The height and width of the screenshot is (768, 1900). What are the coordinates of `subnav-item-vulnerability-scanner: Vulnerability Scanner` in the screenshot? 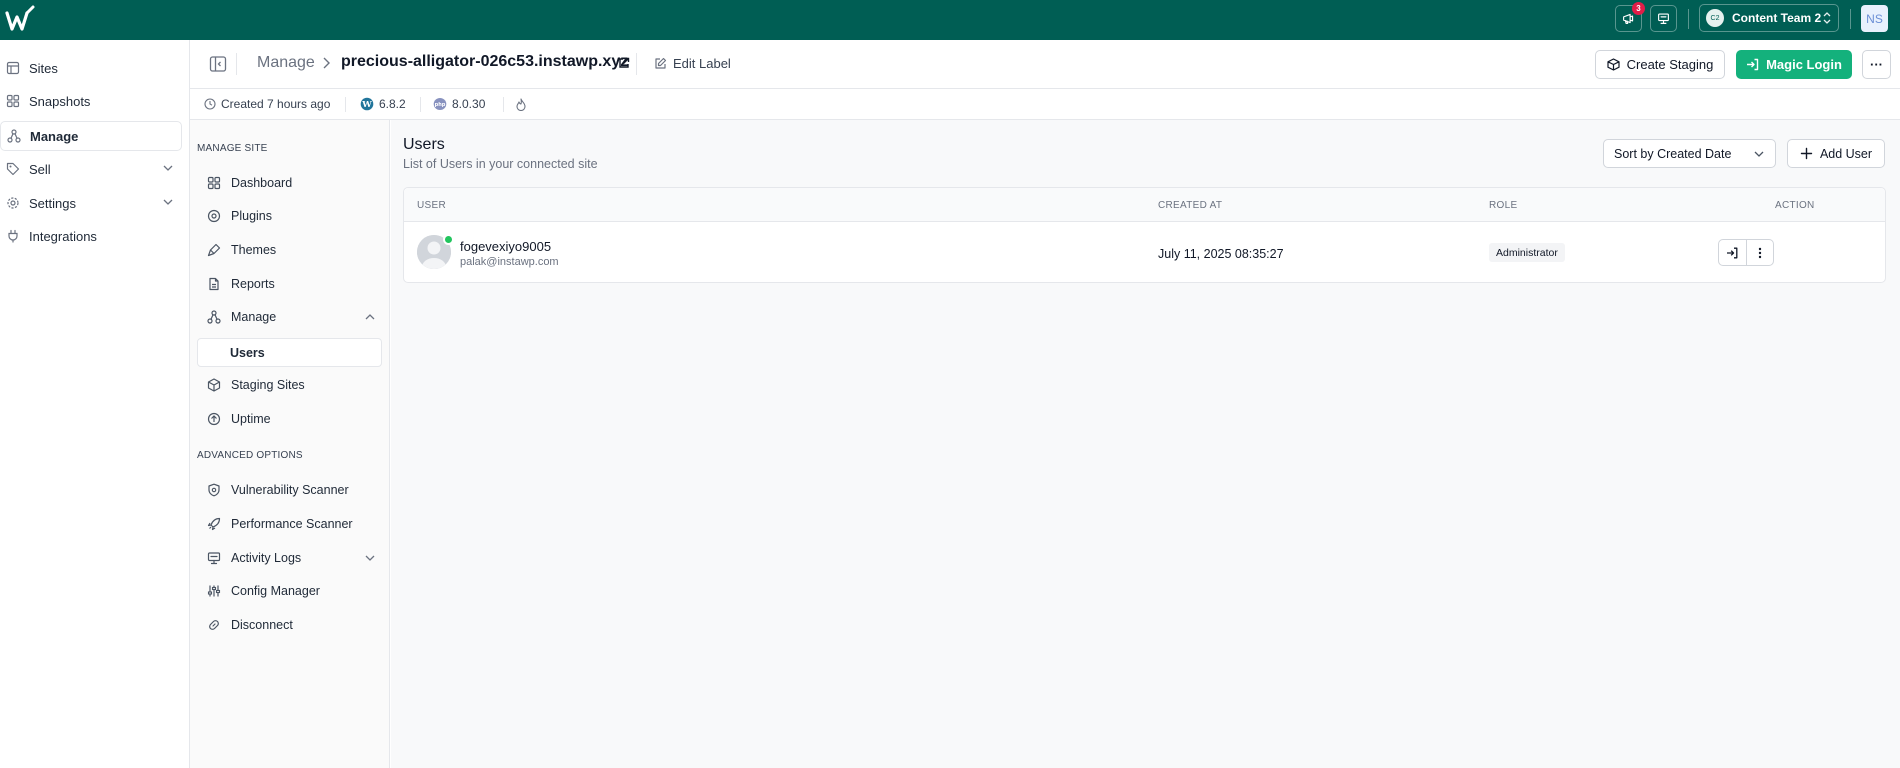 It's located at (289, 490).